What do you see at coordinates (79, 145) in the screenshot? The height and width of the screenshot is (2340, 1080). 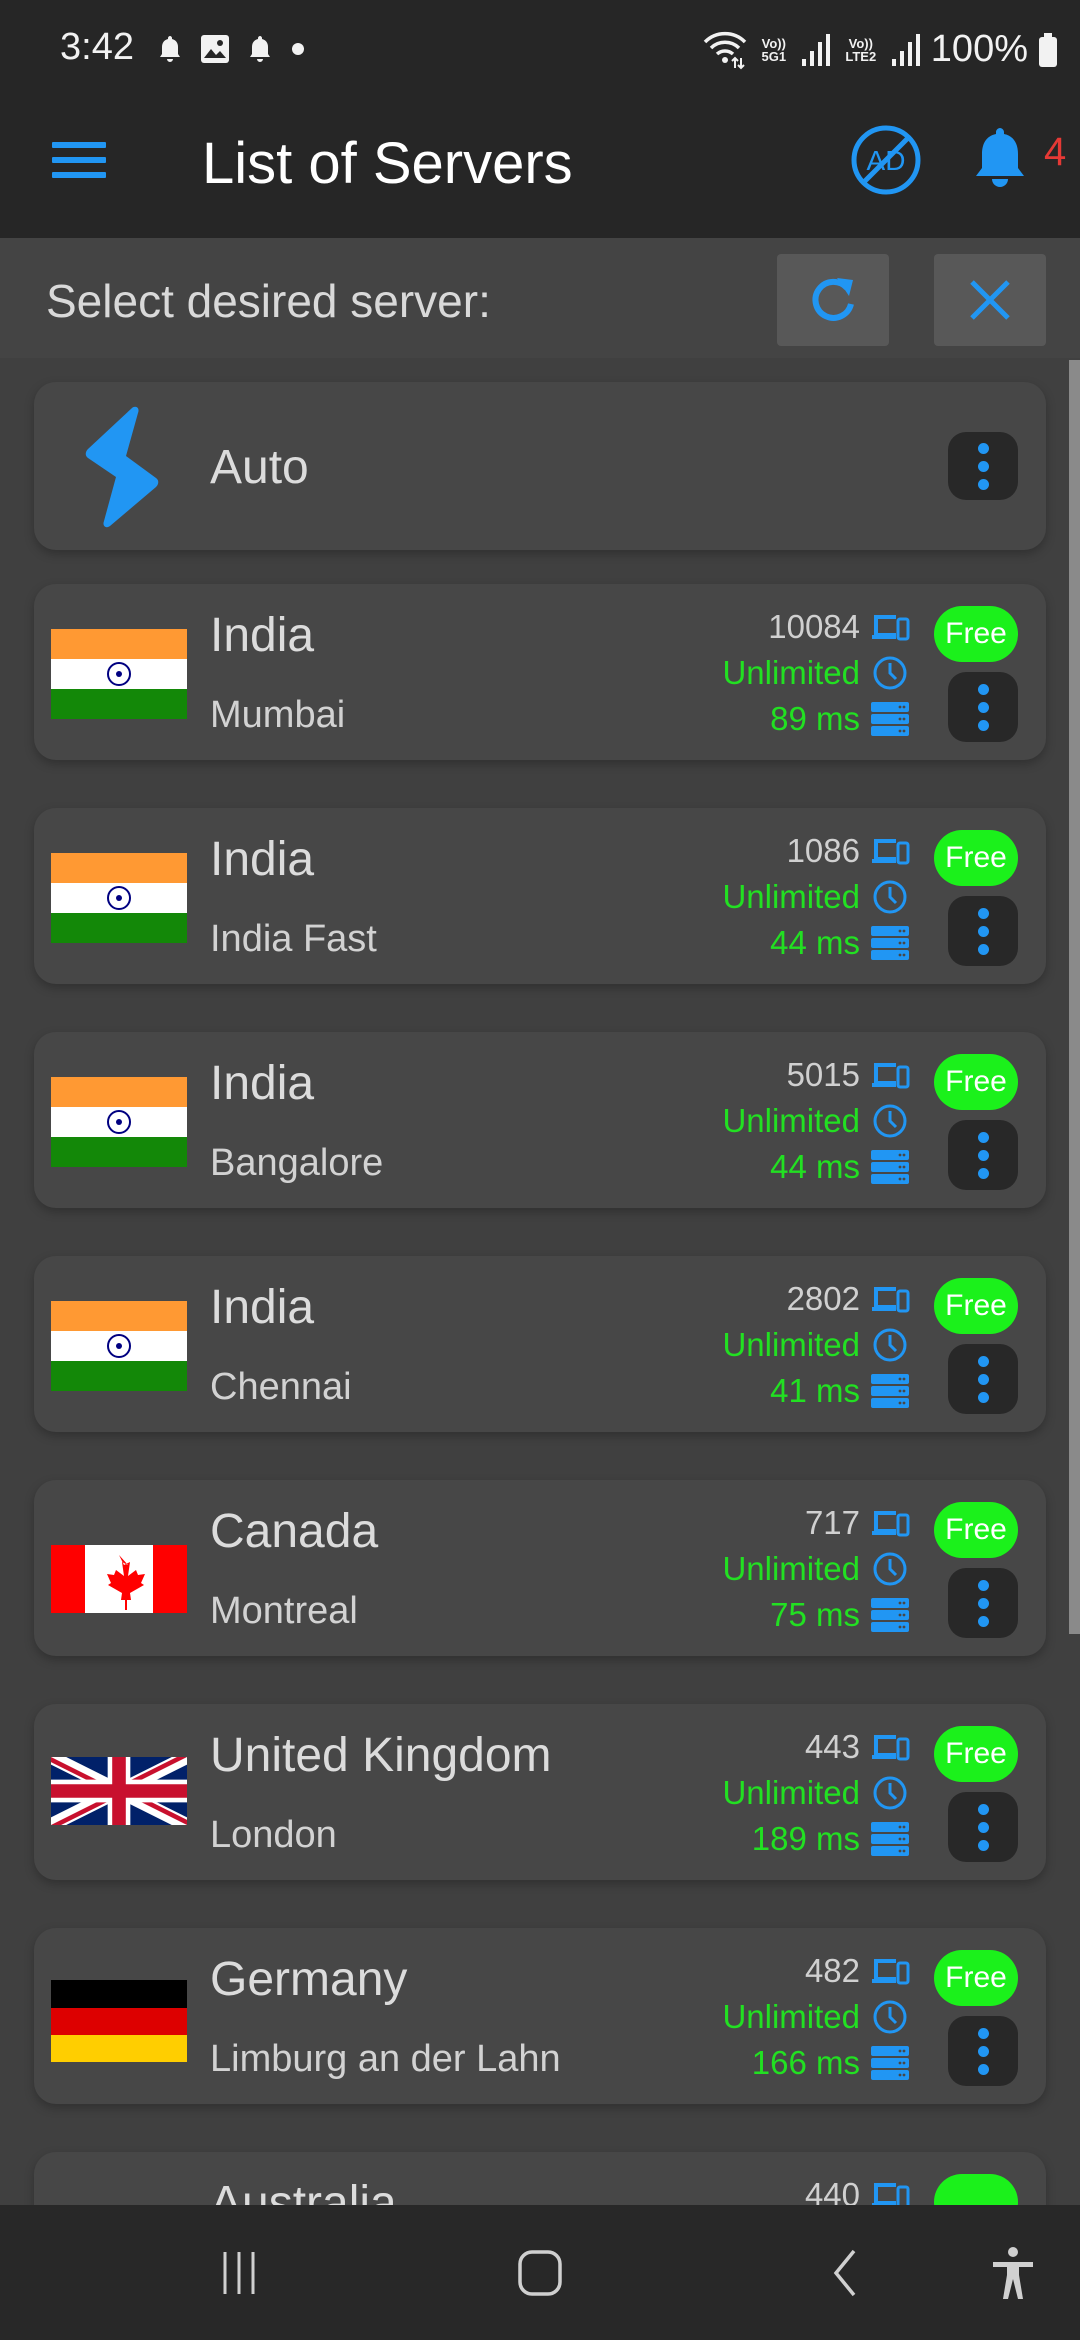 I see `menu-icon` at bounding box center [79, 145].